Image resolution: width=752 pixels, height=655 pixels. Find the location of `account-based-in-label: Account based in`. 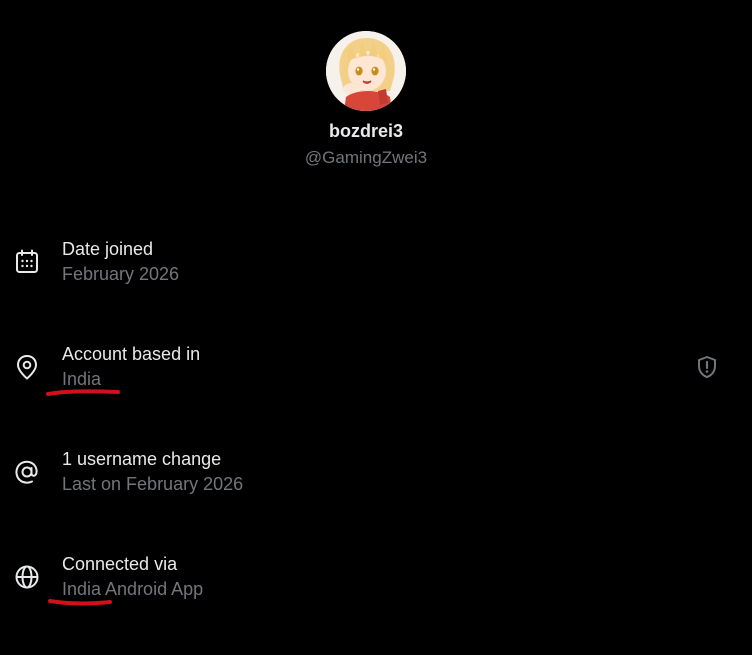

account-based-in-label: Account based in is located at coordinates (131, 354).